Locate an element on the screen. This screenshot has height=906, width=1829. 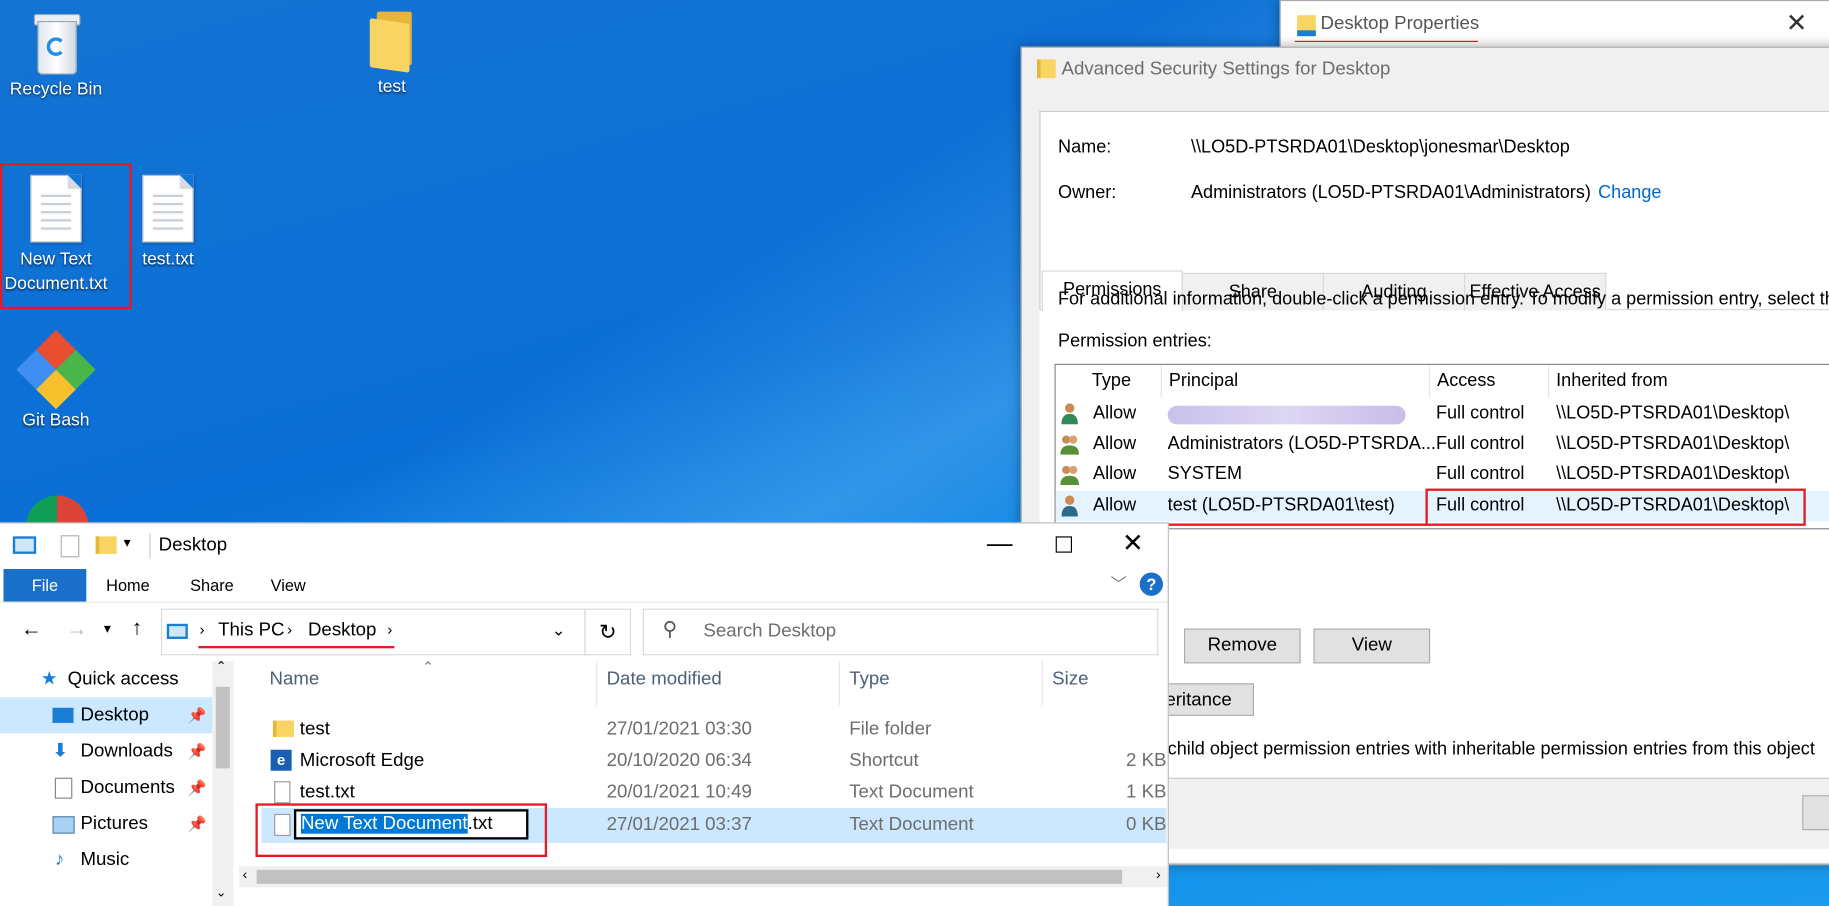
file-row: test 27/01/2021 03:30 File folder is located at coordinates (713, 729).